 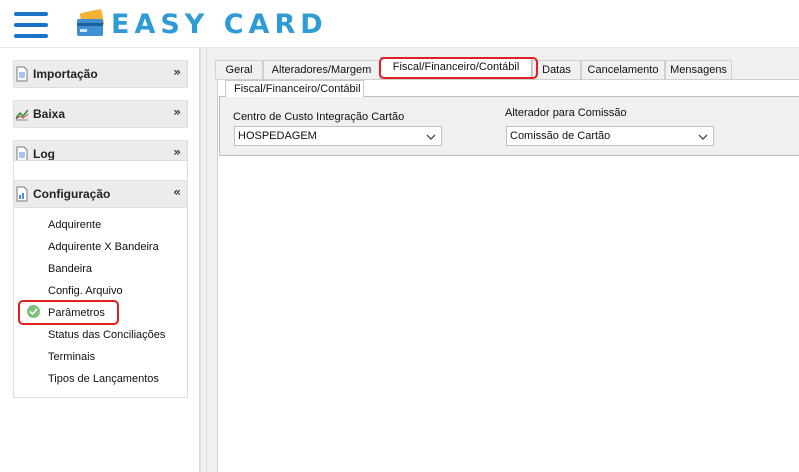 I want to click on document-icon, so click(x=22, y=74).